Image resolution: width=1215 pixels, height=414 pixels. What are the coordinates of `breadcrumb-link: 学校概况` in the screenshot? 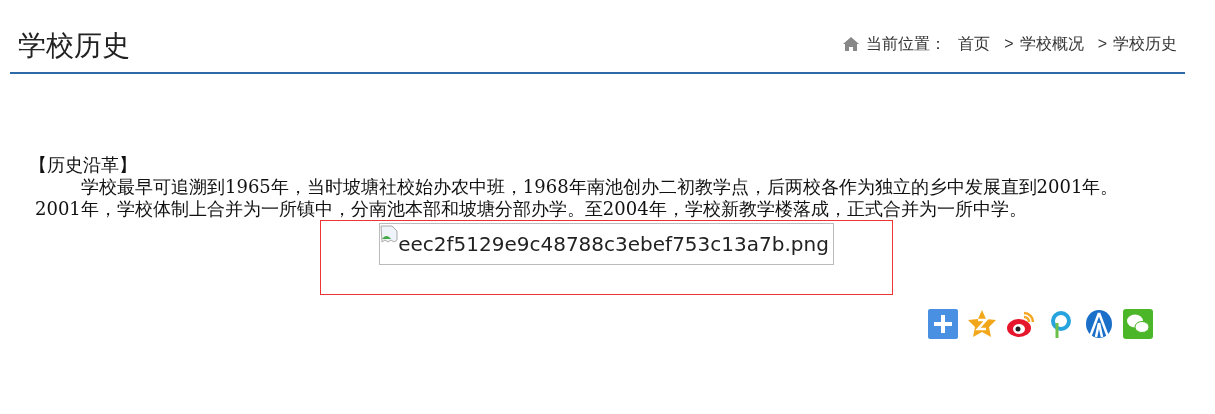 It's located at (1051, 44).